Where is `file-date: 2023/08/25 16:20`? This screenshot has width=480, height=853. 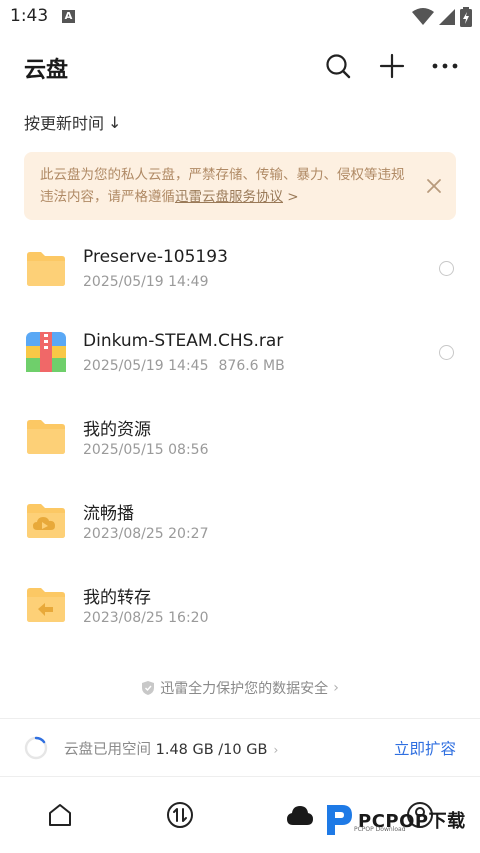
file-date: 2023/08/25 16:20 is located at coordinates (146, 618).